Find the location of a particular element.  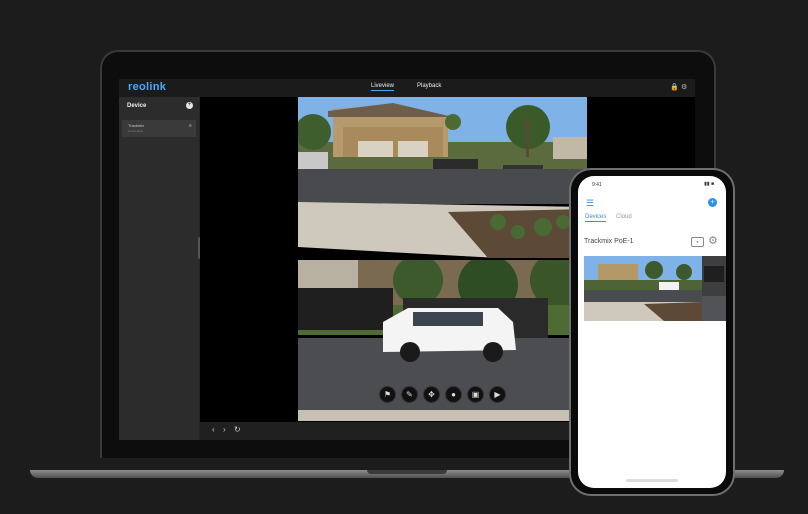

app-header: reolink Liveview Playback 🔒 ⚙ is located at coordinates (407, 88).